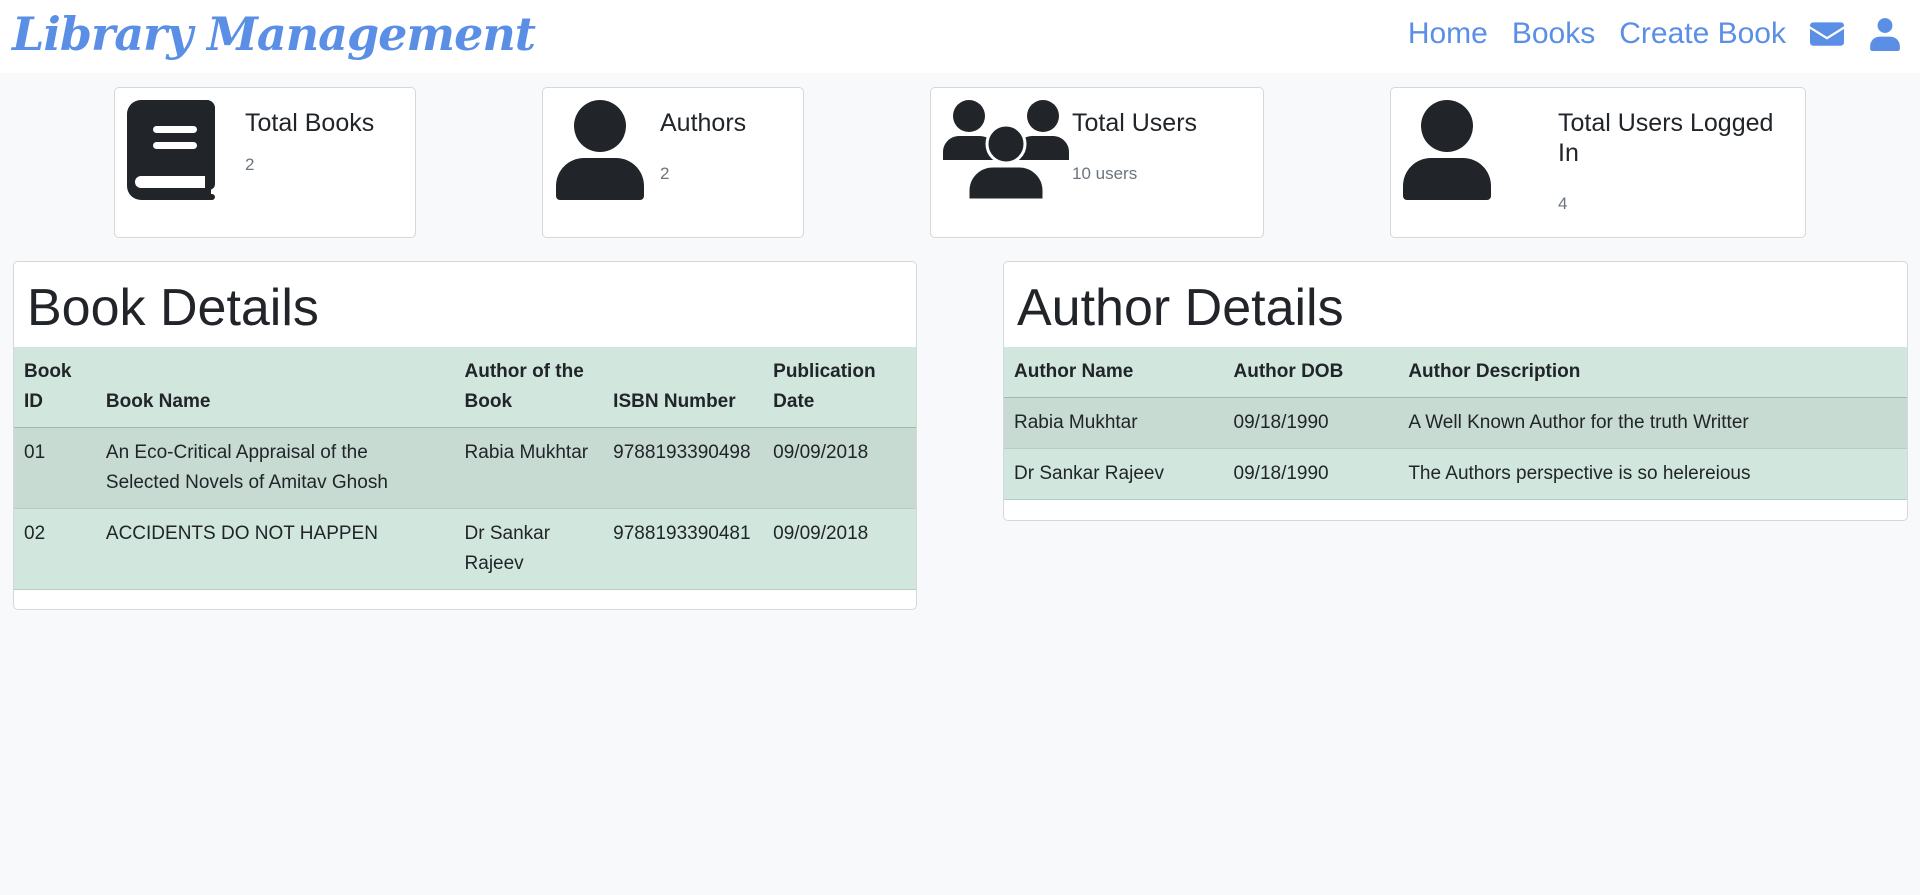 The width and height of the screenshot is (1920, 895). Describe the element at coordinates (171, 150) in the screenshot. I see `book-icon` at that location.